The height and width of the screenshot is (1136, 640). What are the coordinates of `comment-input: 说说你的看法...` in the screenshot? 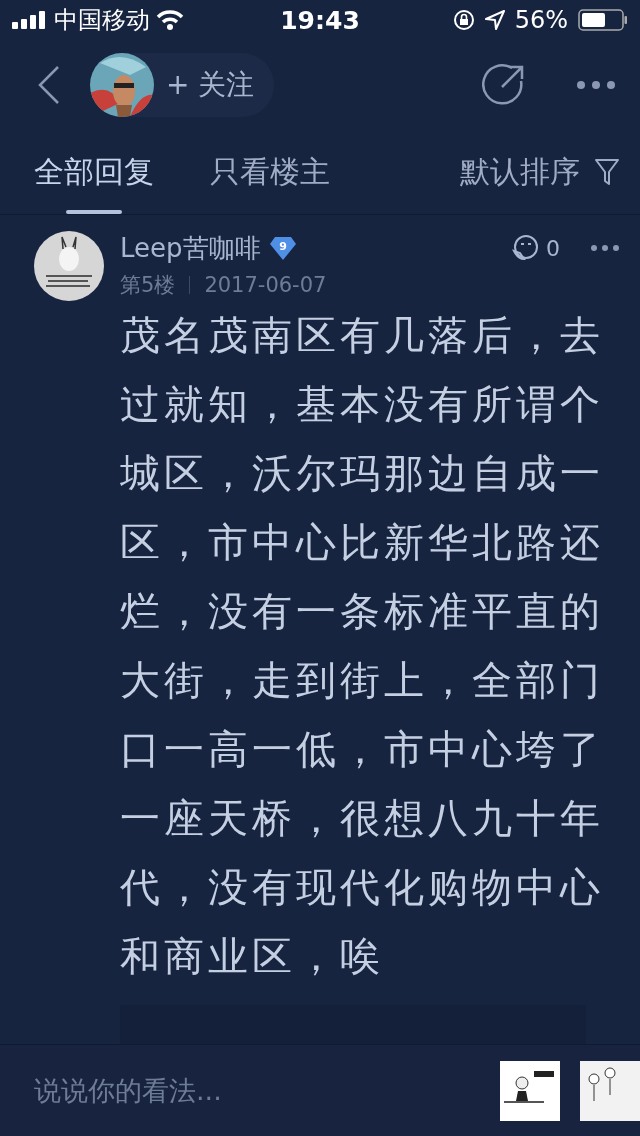 It's located at (257, 1090).